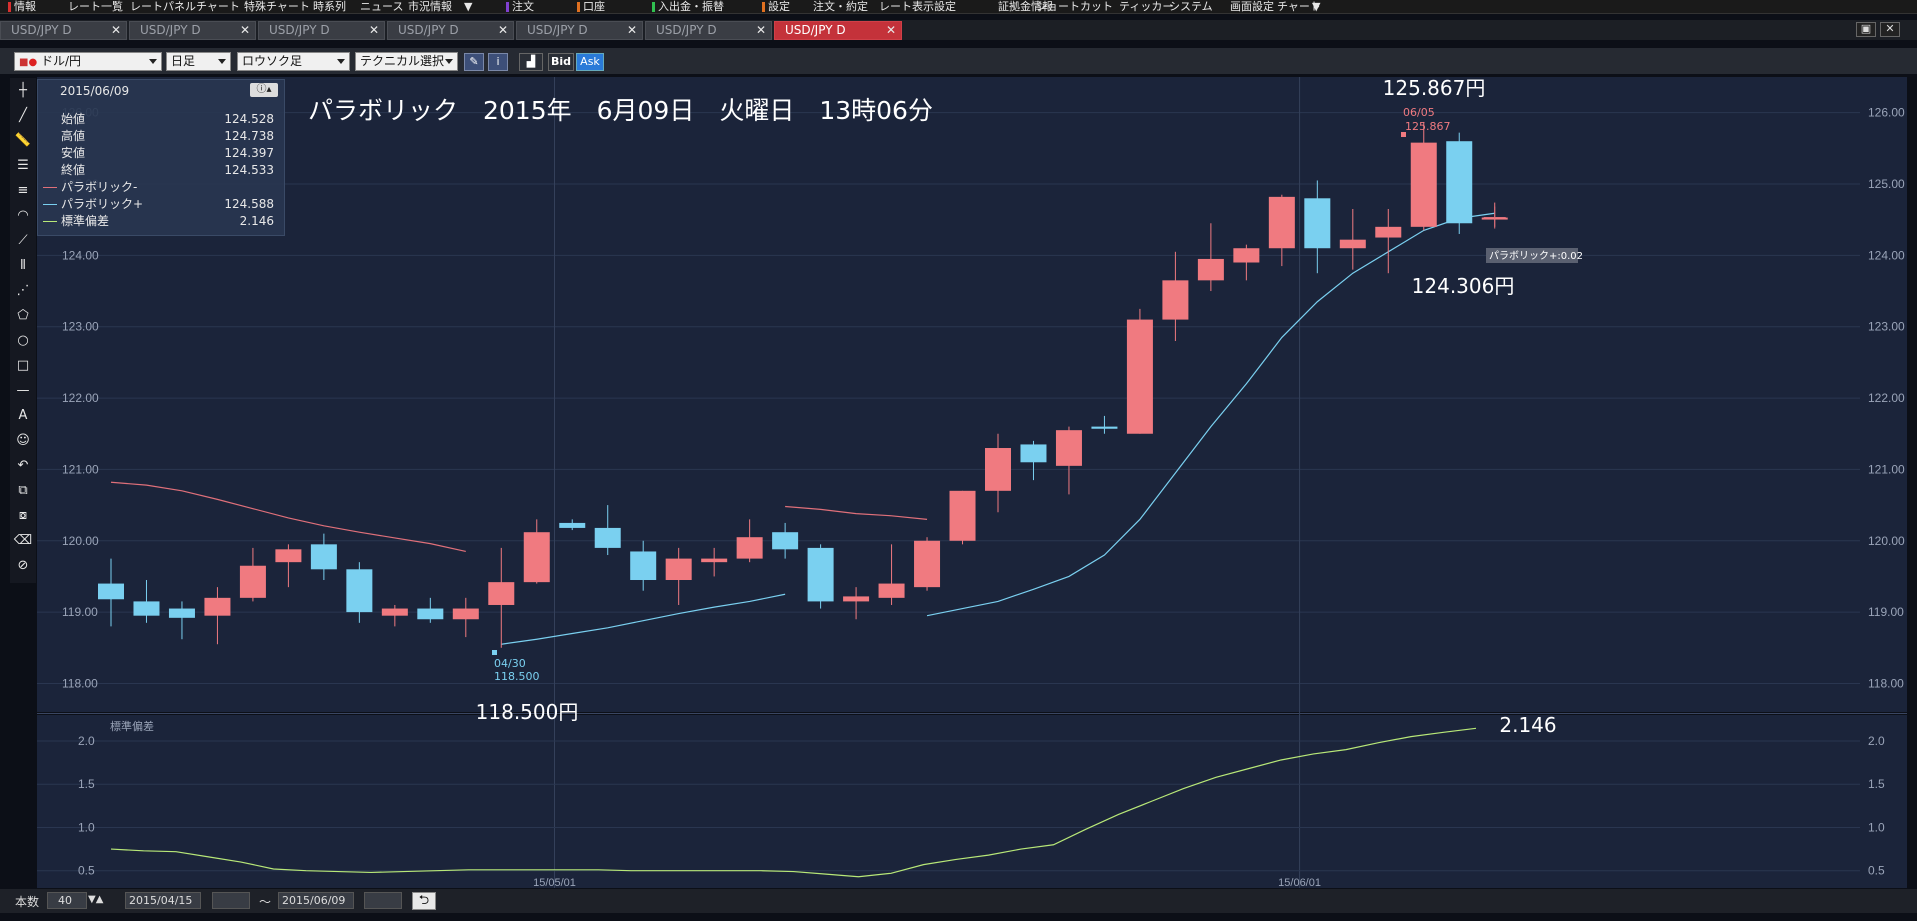 The width and height of the screenshot is (1917, 921). What do you see at coordinates (162, 153) in the screenshot?
I see `info-row: 安値 124.397` at bounding box center [162, 153].